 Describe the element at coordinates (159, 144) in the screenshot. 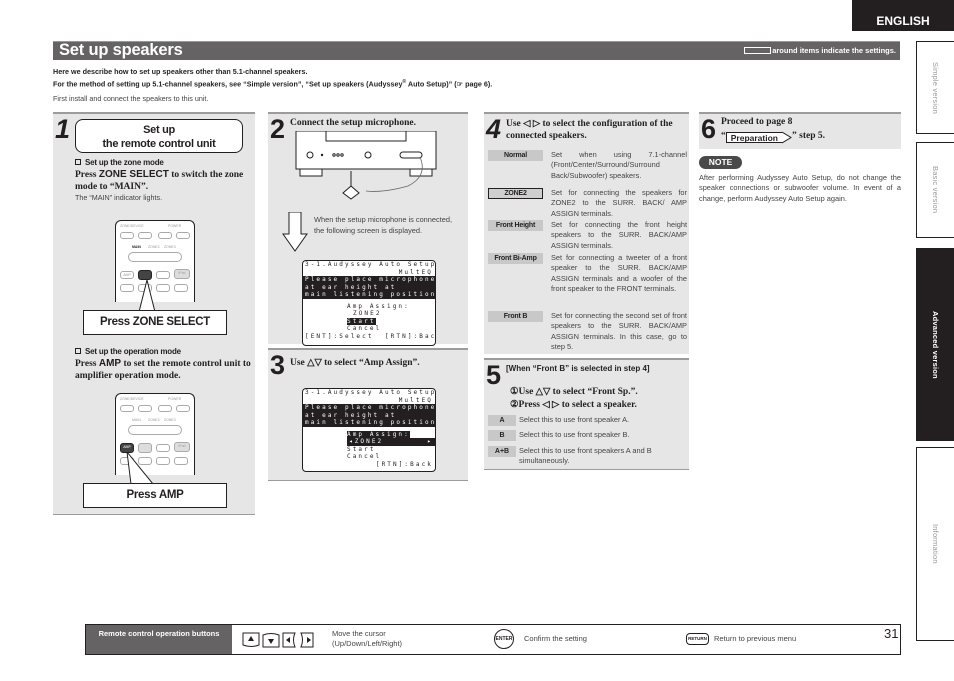

I see `step-1-heading-line-2: the remote control unit` at that location.